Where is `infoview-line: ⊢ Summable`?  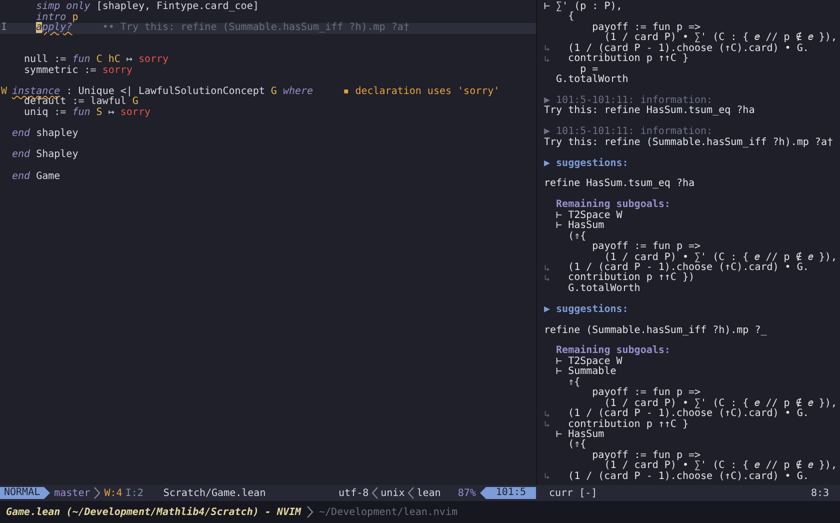
infoview-line: ⊢ Summable is located at coordinates (585, 372).